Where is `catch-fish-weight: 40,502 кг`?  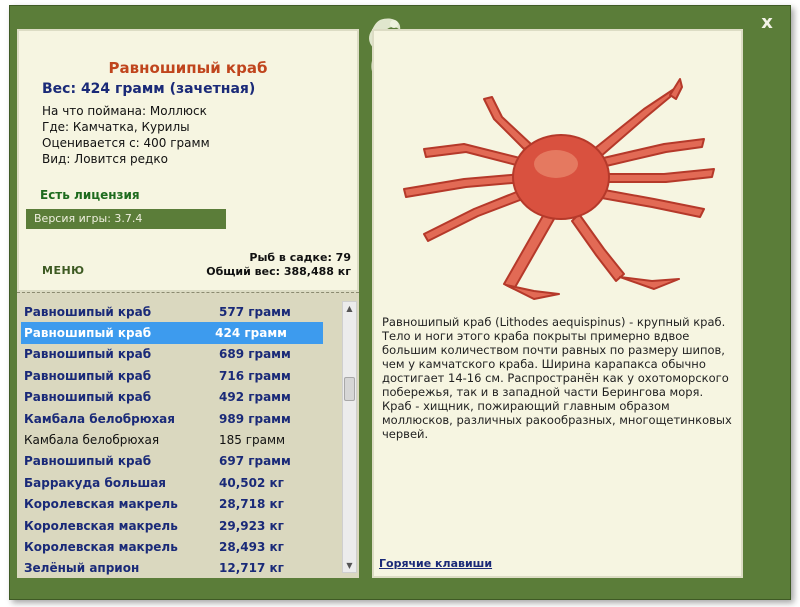
catch-fish-weight: 40,502 кг is located at coordinates (251, 482).